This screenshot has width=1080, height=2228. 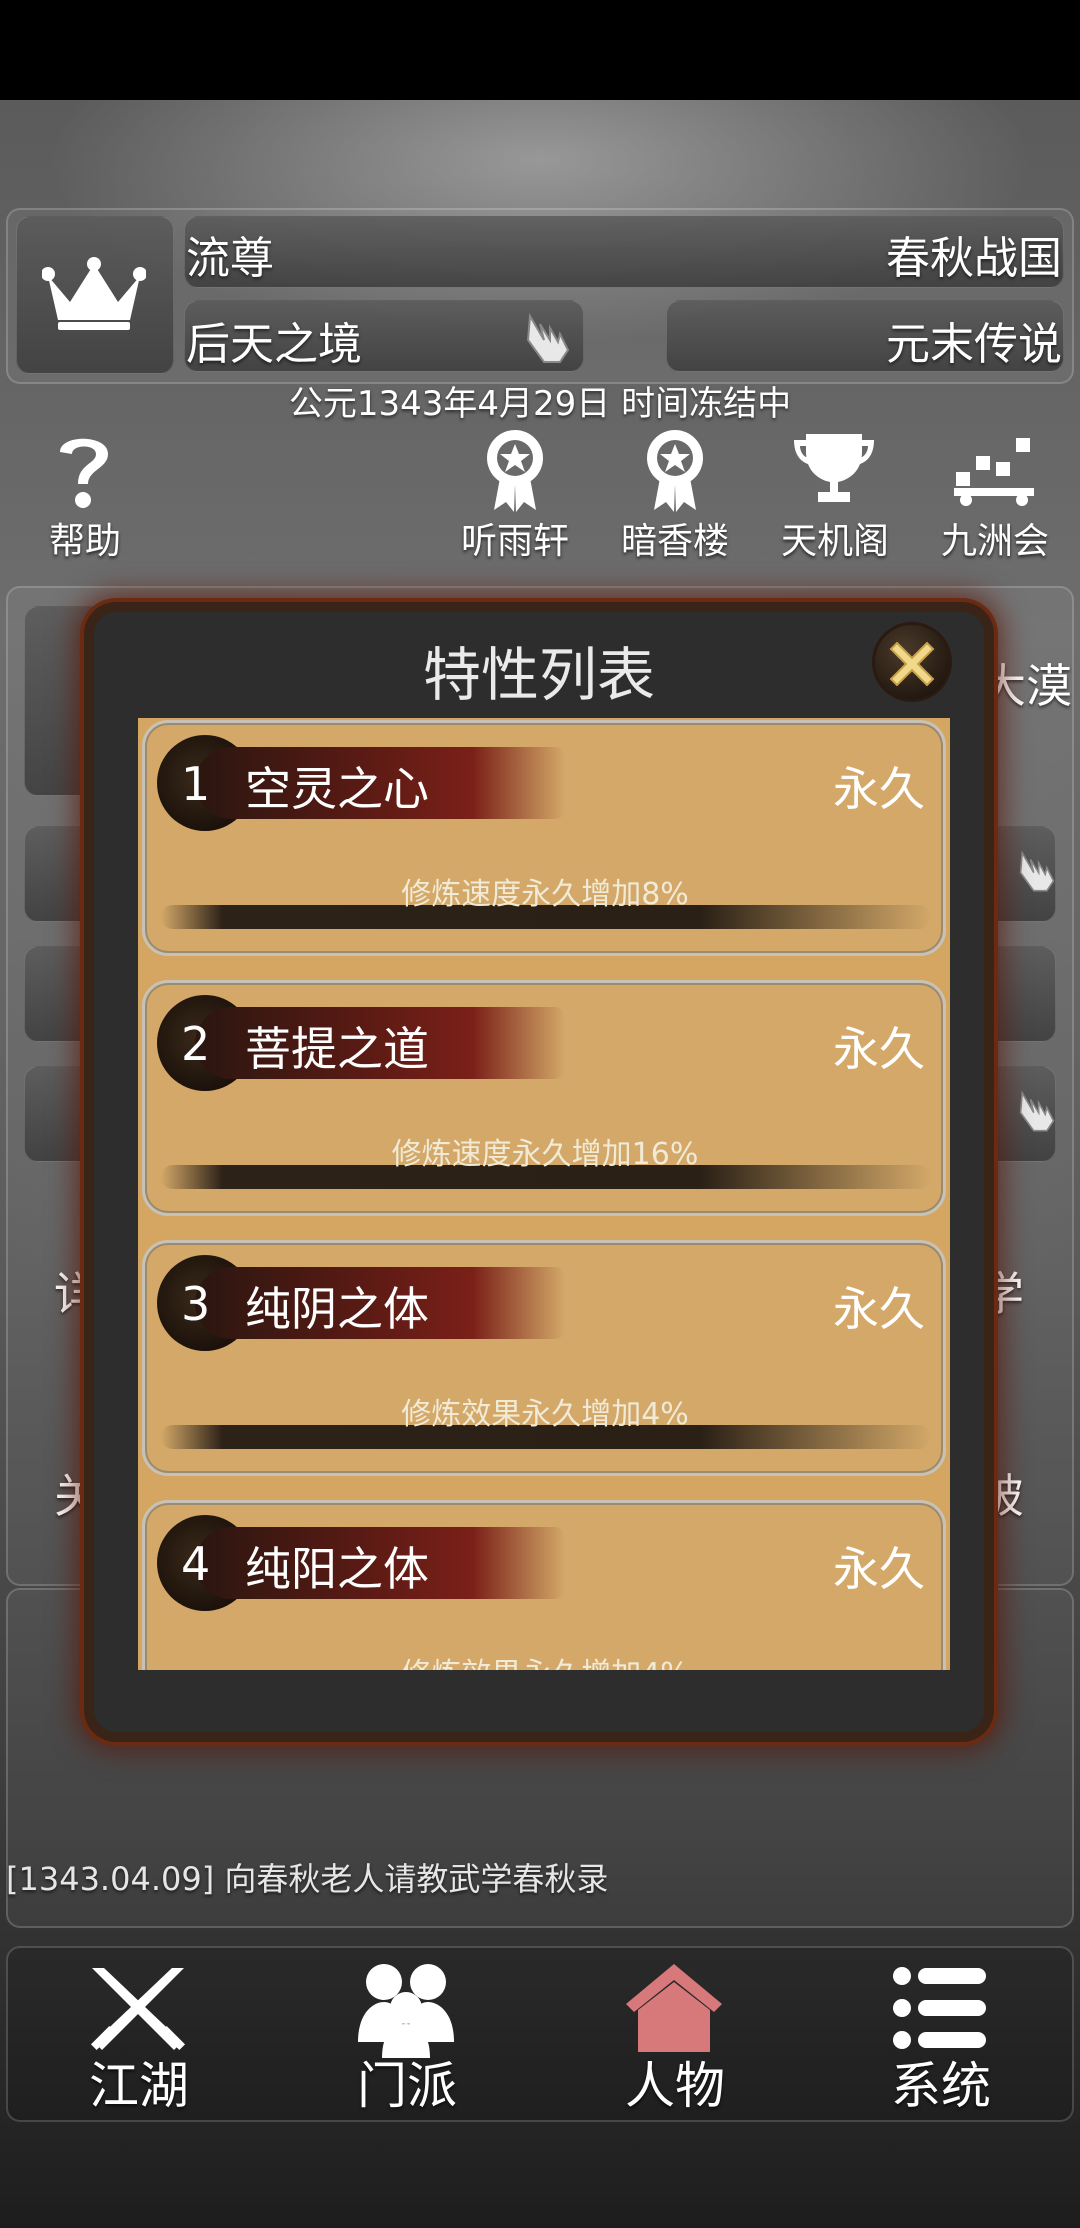 I want to click on trait-card: 1 空灵之心 永久 修炼速度永久增加8%, so click(x=544, y=838).